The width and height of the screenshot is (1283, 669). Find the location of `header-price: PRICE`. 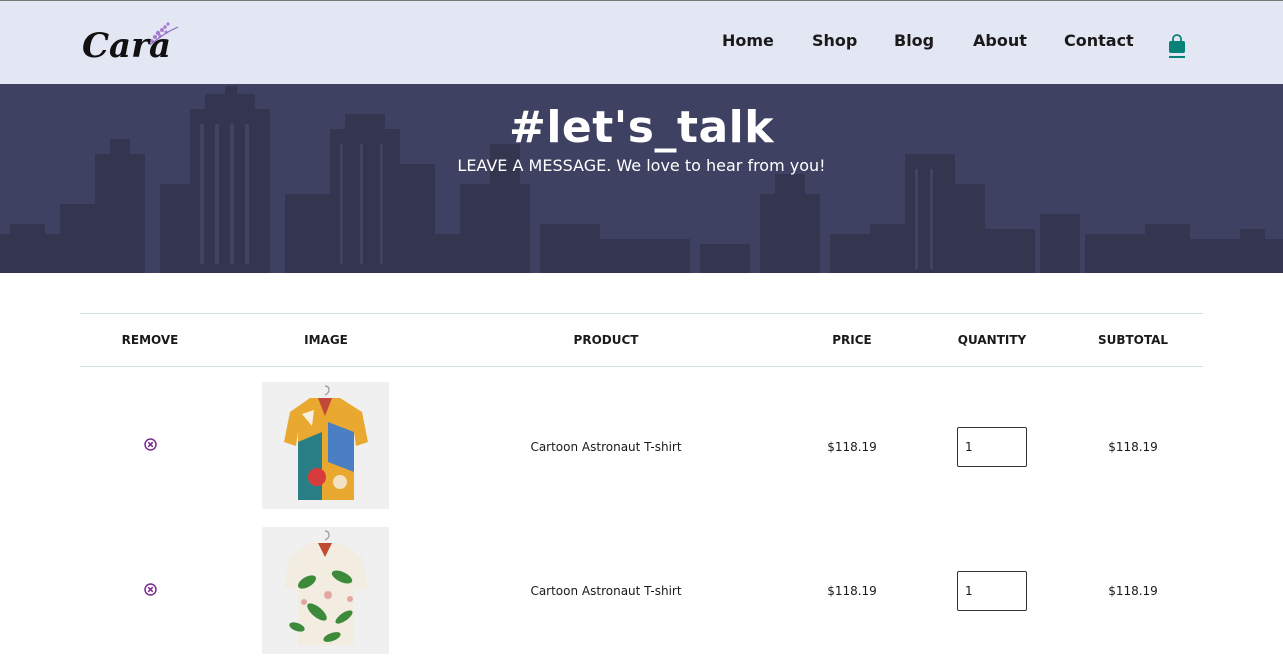

header-price: PRICE is located at coordinates (852, 340).